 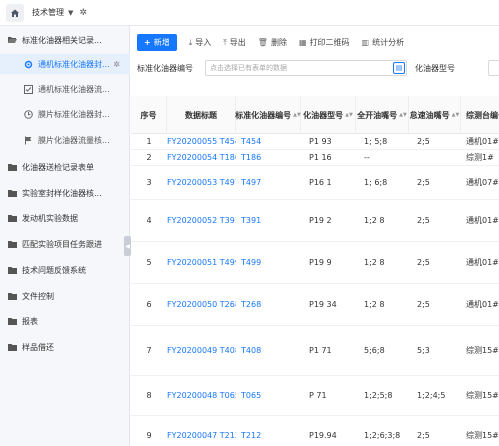 What do you see at coordinates (315, 351) in the screenshot?
I see `table-row: 7 FY20200049 T408 T408 P1 71 5;6;8 5;3 综测15#` at bounding box center [315, 351].